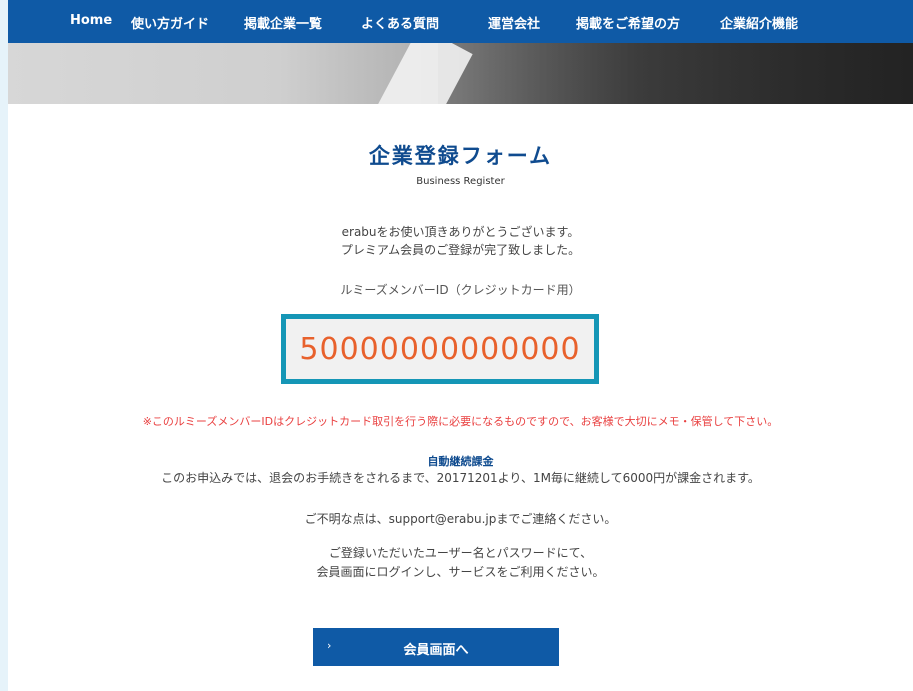 The image size is (913, 691). I want to click on nav-listing-request: 掲載をご希望の方, so click(628, 22).